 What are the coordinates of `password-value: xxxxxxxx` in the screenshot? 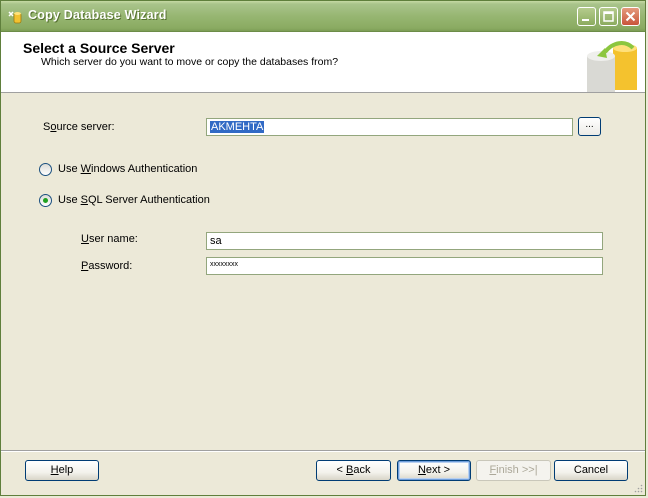 It's located at (224, 264).